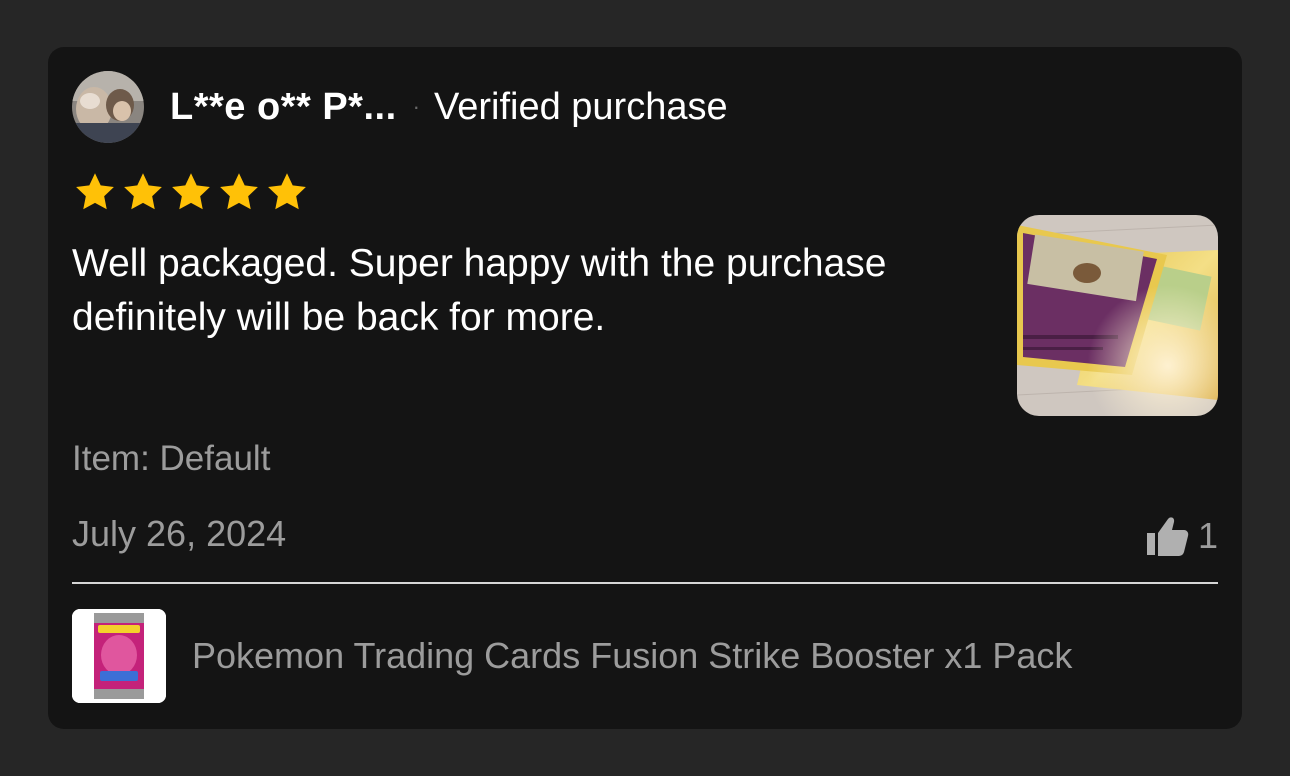  I want to click on star-rating, so click(191, 192).